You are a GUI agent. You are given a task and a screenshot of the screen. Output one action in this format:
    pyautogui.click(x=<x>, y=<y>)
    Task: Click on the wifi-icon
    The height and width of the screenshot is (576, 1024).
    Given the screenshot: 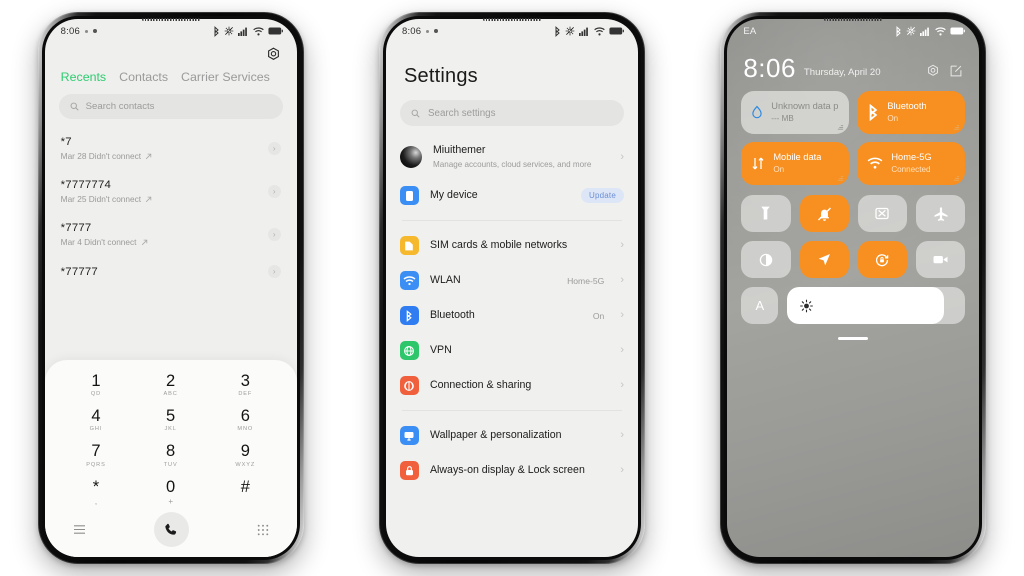 What is the action you would take?
    pyautogui.click(x=409, y=281)
    